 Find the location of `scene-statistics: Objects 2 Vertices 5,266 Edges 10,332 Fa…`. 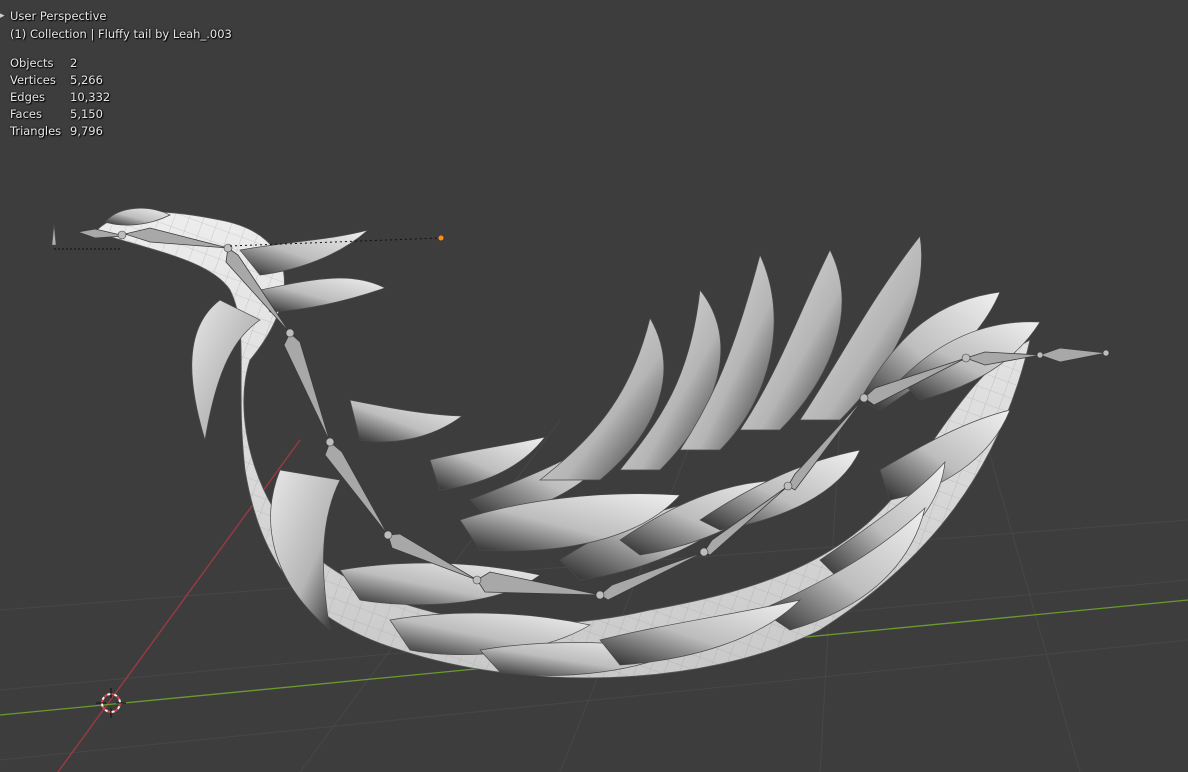

scene-statistics: Objects 2 Vertices 5,266 Edges 10,332 Fa… is located at coordinates (60, 97).